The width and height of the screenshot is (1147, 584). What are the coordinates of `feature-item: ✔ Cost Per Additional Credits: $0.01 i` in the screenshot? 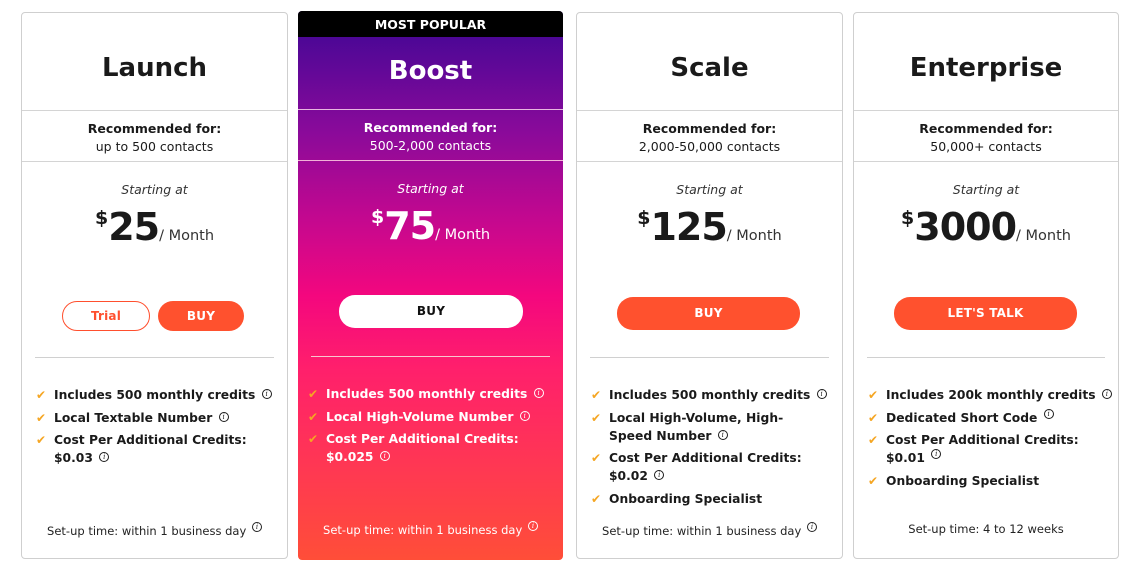 It's located at (990, 449).